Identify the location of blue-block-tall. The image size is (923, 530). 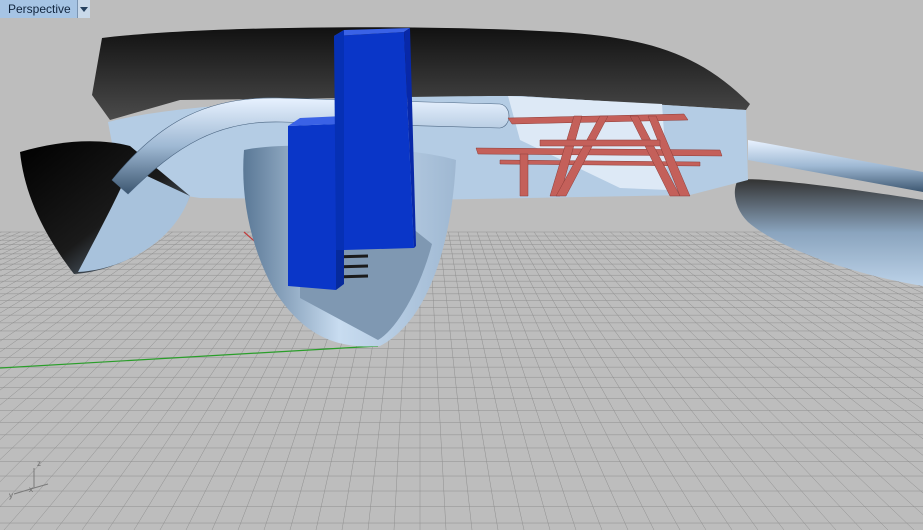
(375, 139).